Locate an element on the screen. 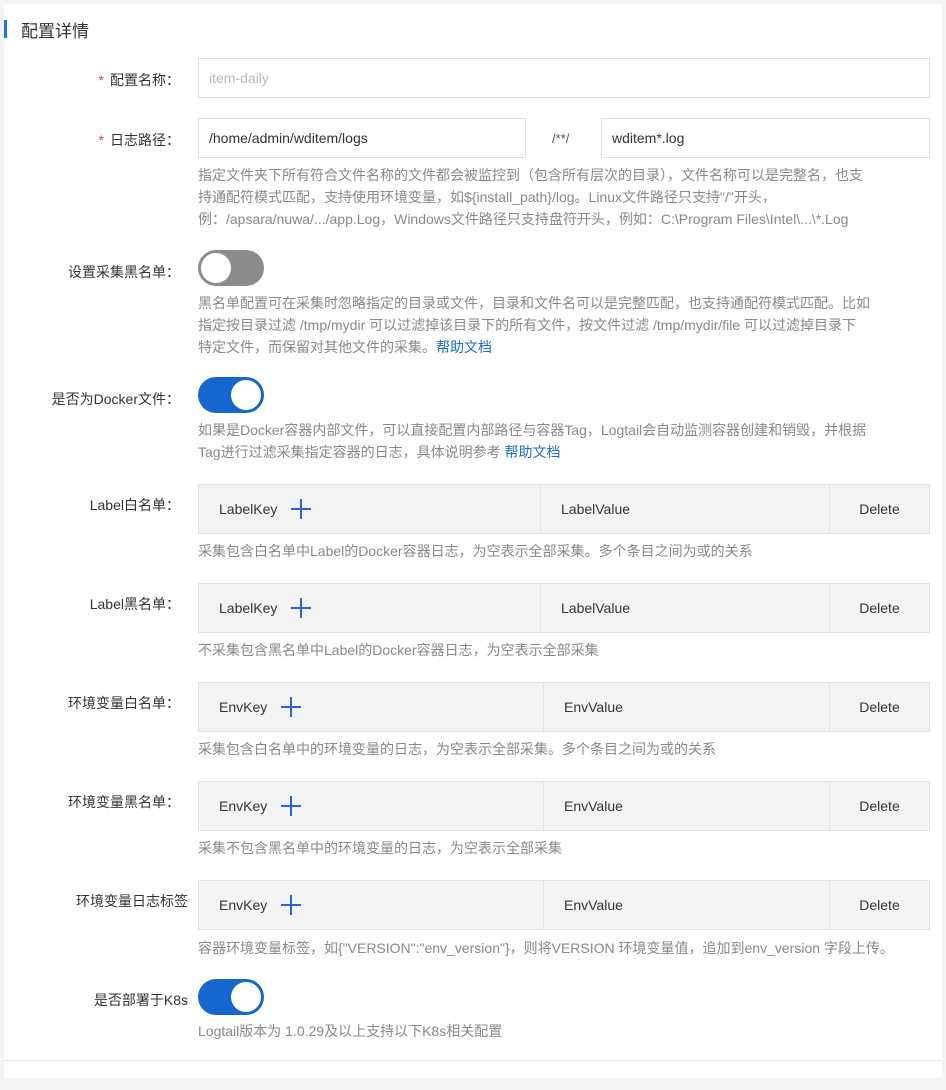  docker-help-link: 帮助文档 is located at coordinates (532, 452).